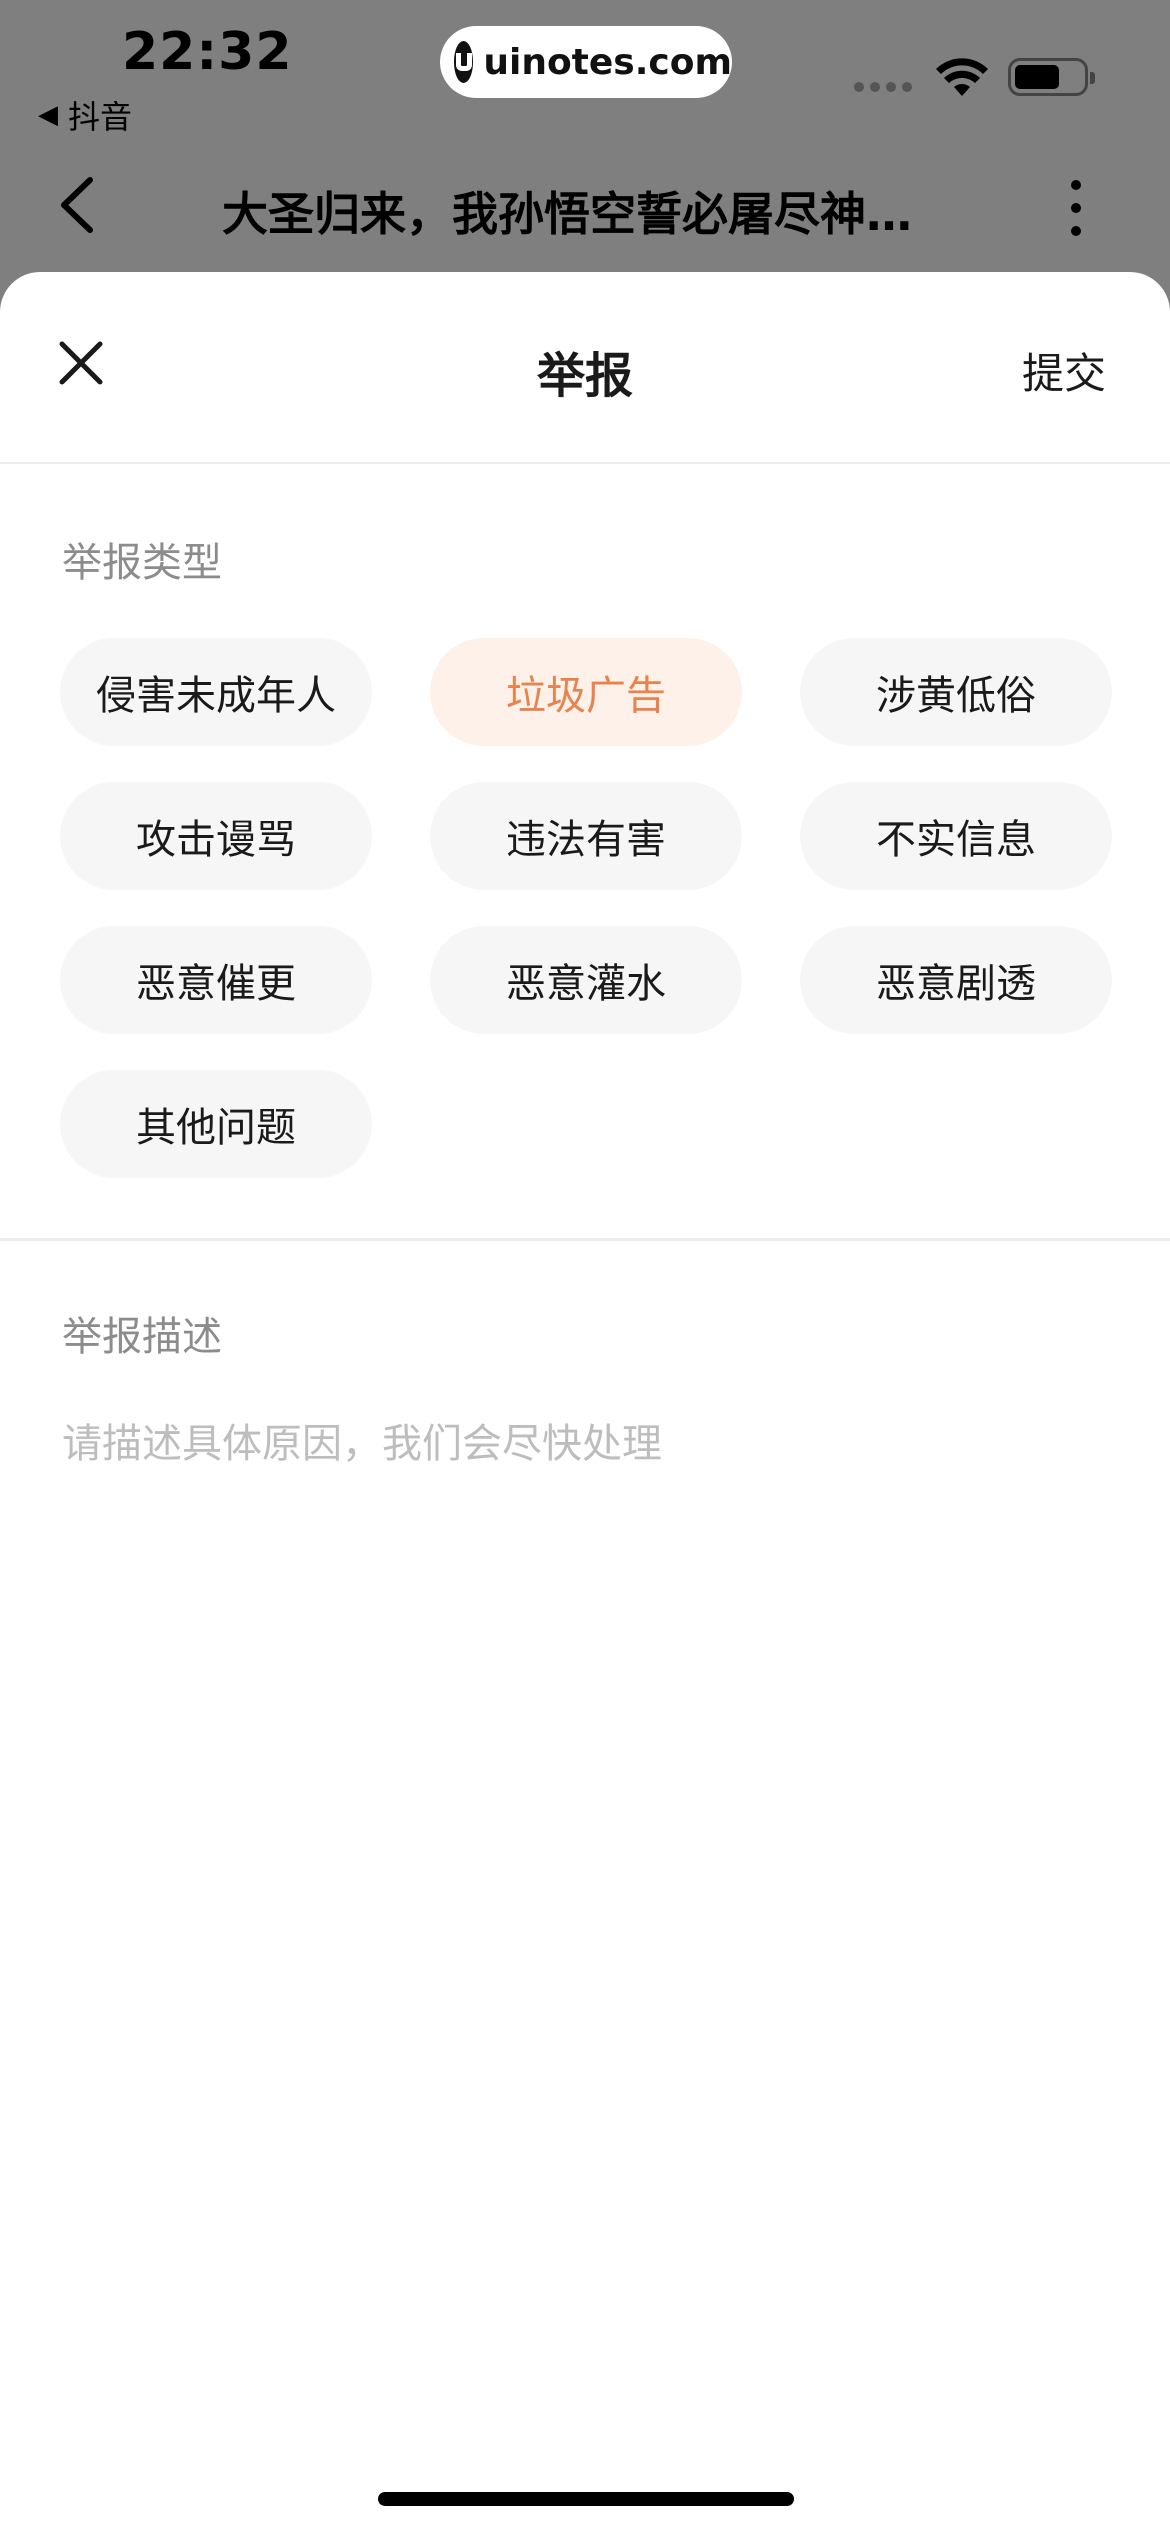 The height and width of the screenshot is (2532, 1170). Describe the element at coordinates (585, 1239) in the screenshot. I see `section-divider` at that location.